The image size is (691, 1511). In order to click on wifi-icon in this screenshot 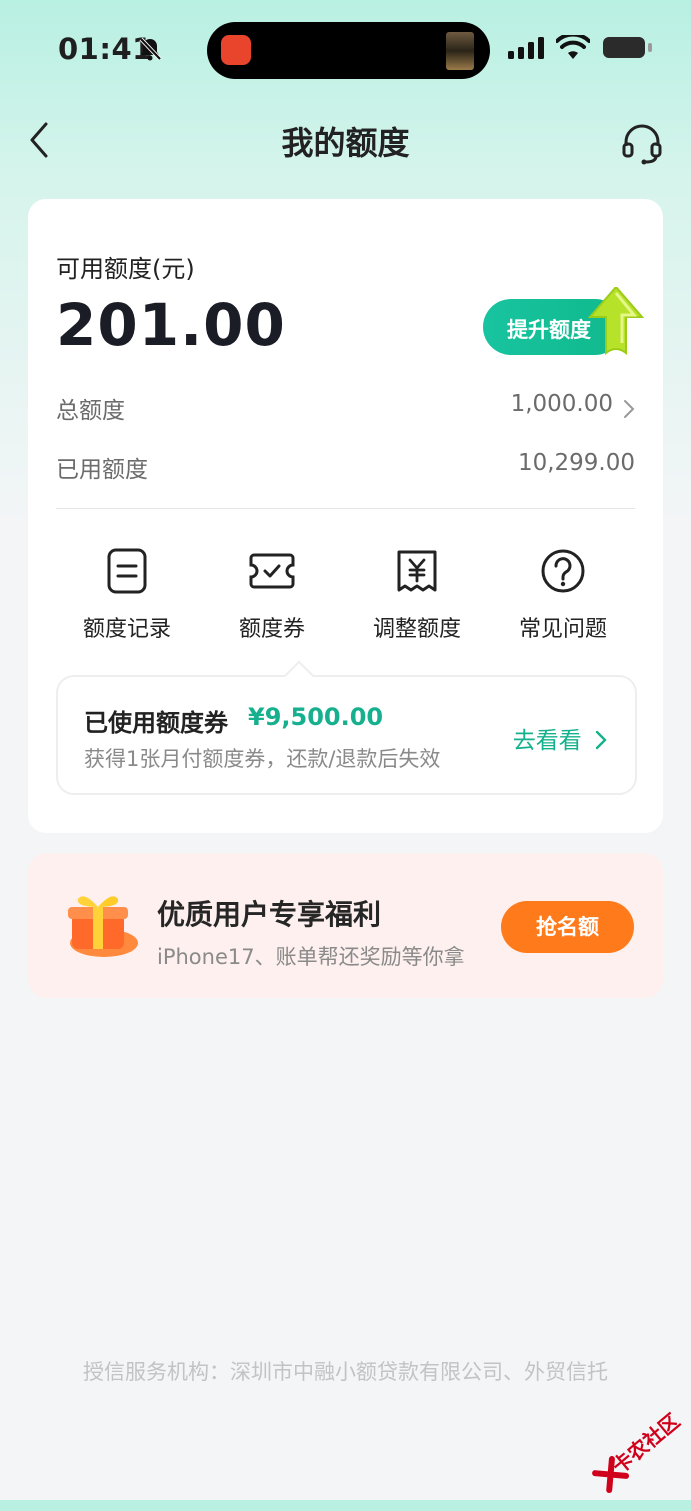, I will do `click(573, 48)`.